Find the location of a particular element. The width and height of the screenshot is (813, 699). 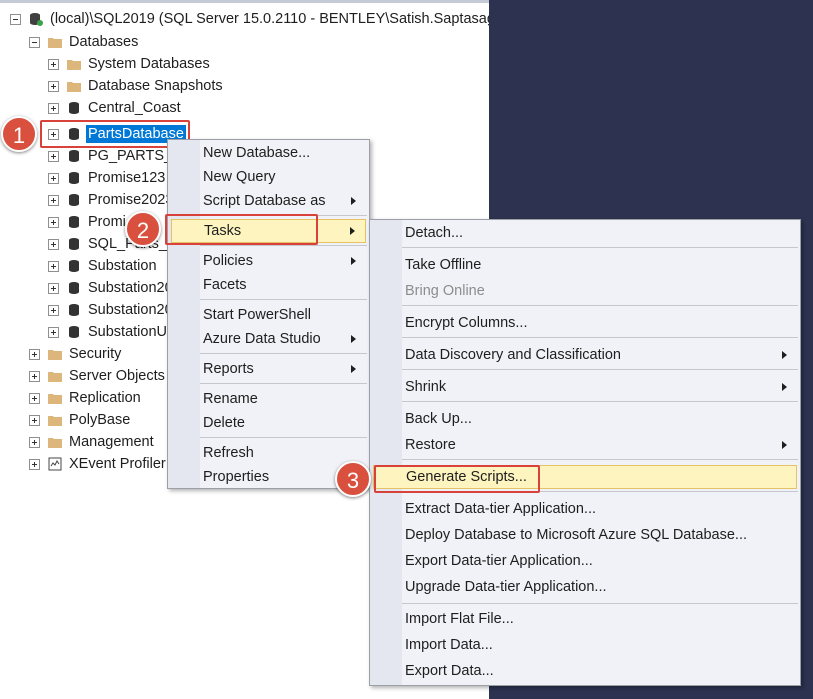

tree-node-database: Promise2023 is located at coordinates (111, 200).